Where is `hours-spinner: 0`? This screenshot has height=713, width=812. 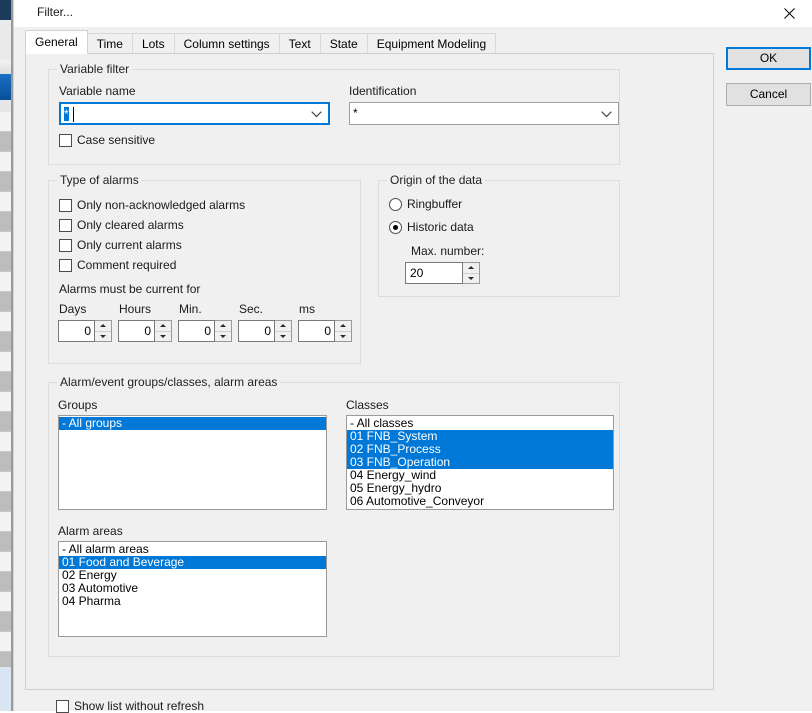 hours-spinner: 0 is located at coordinates (145, 331).